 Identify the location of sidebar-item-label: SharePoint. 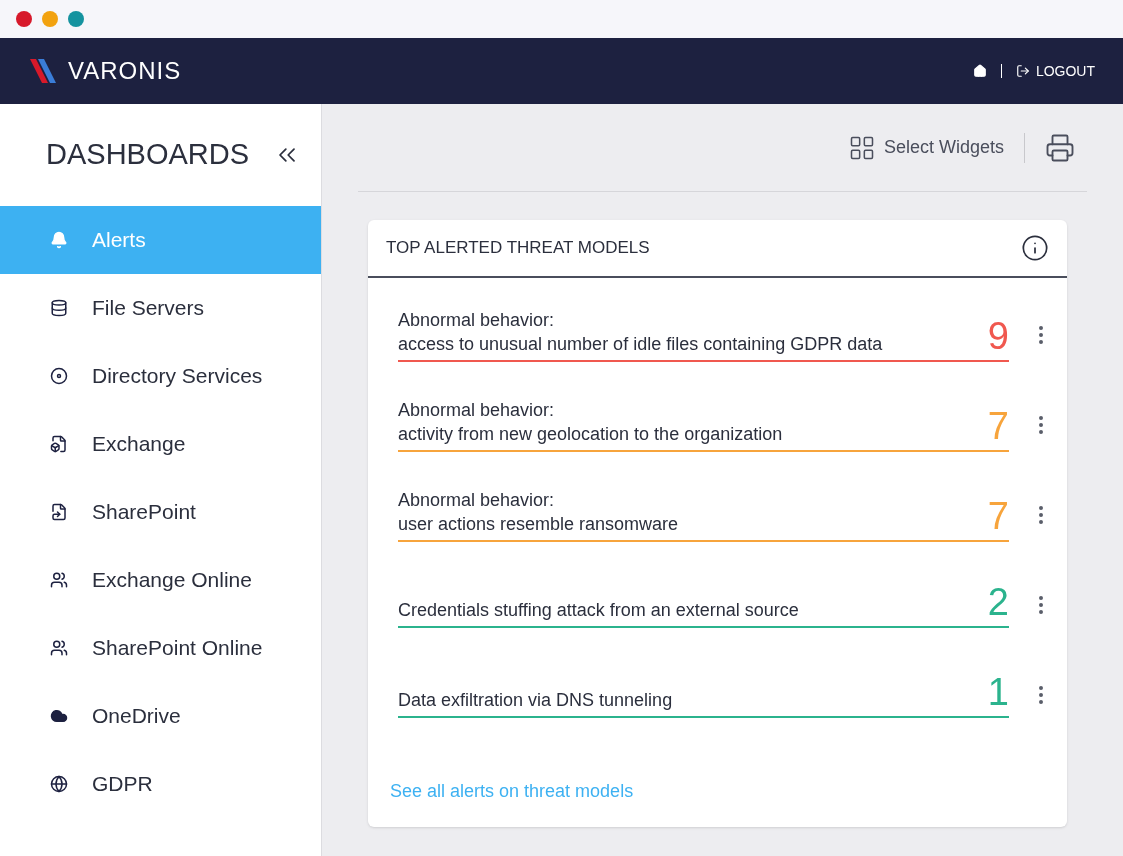
(144, 512).